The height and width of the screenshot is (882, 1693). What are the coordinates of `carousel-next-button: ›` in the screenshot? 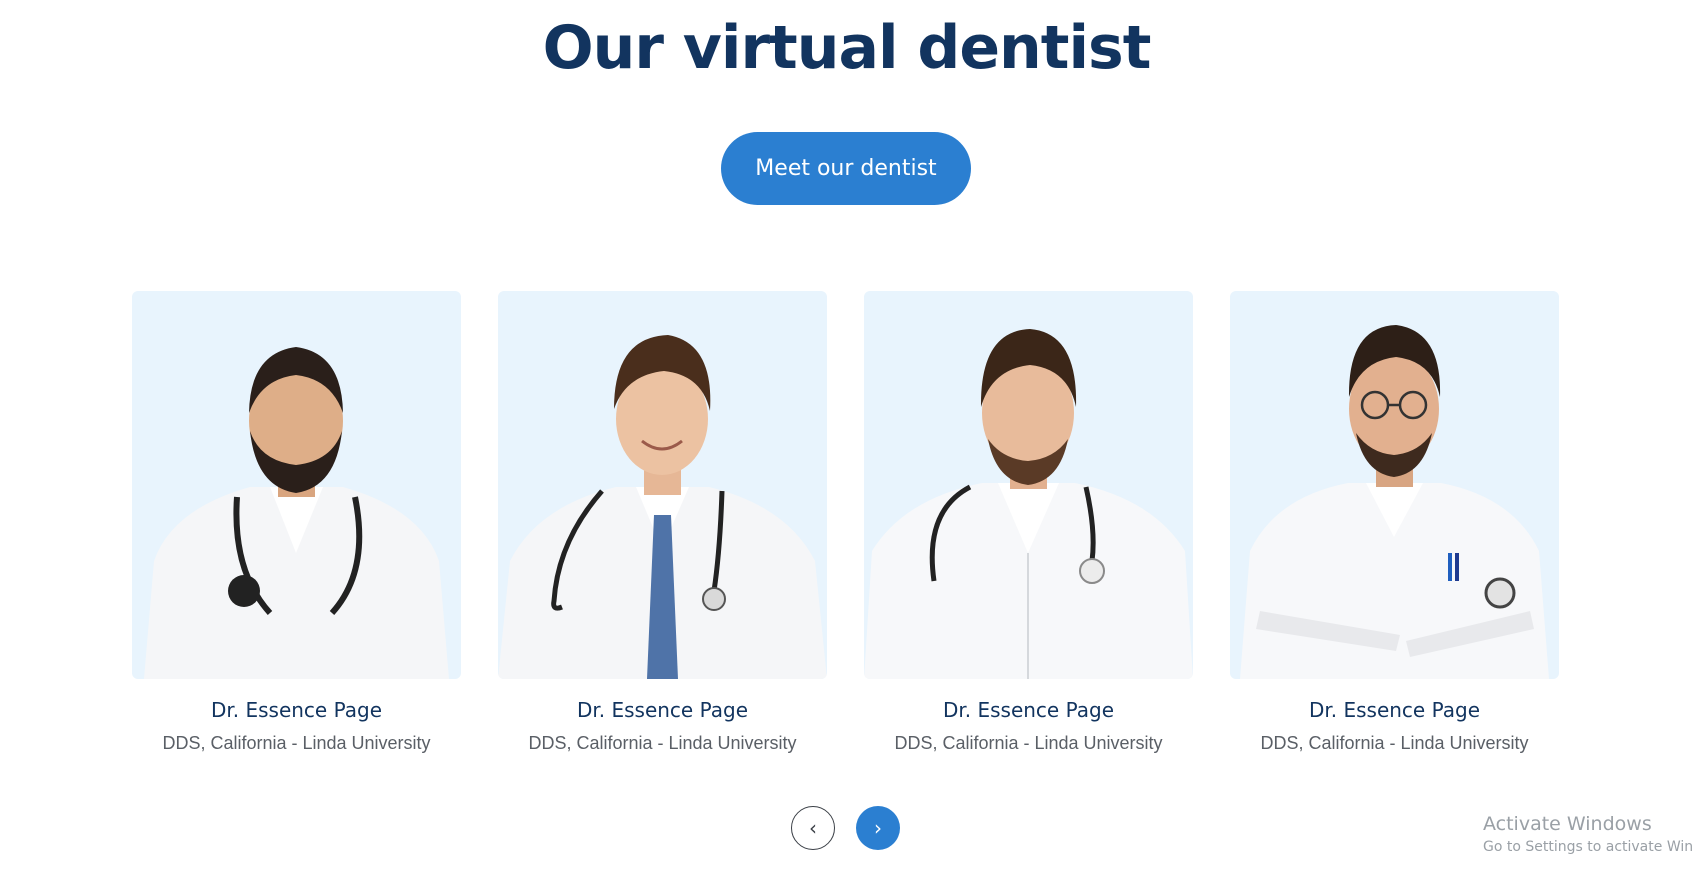 It's located at (878, 828).